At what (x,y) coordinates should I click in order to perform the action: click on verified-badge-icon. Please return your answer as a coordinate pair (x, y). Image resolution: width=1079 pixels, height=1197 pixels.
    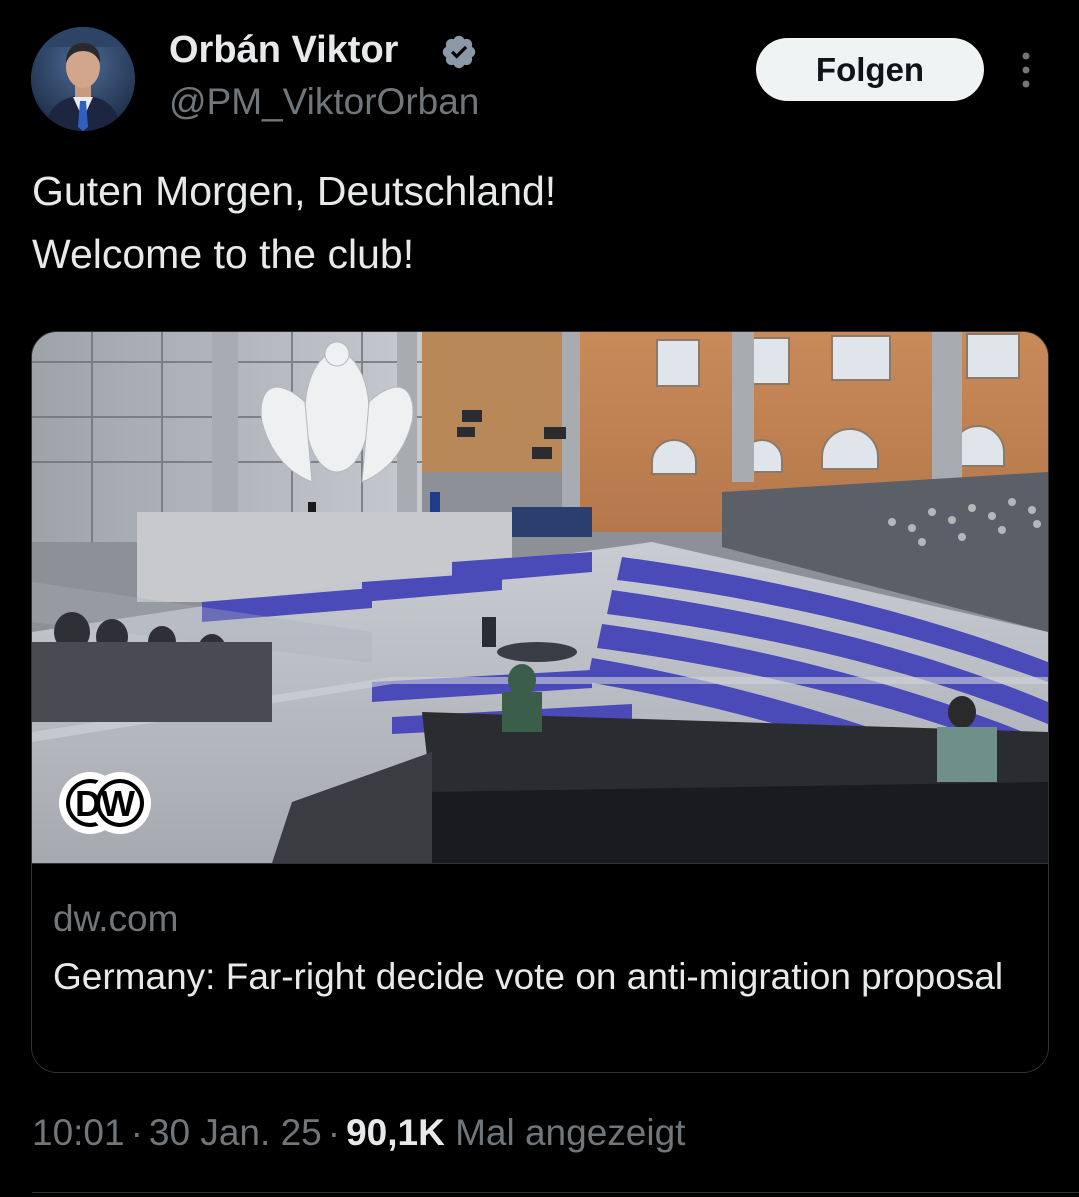
    Looking at the image, I should click on (459, 52).